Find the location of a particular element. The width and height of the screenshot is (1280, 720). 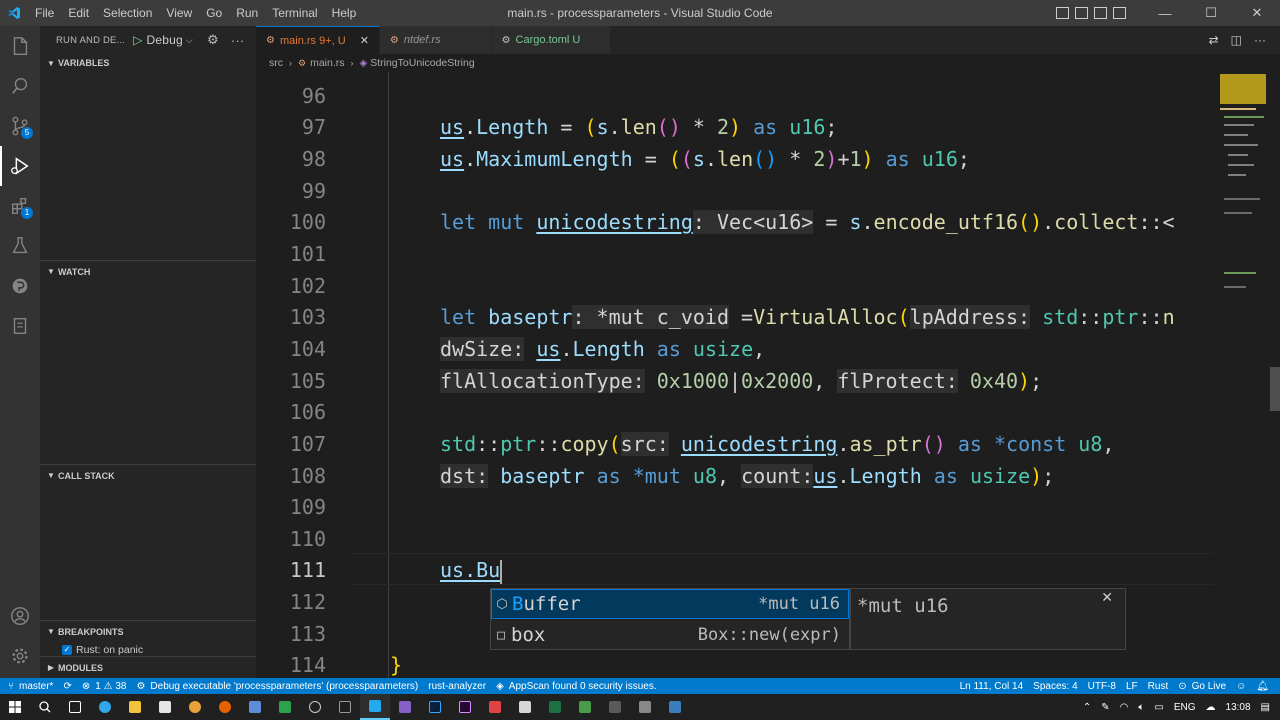

network-icon: ◠ is located at coordinates (1124, 707).